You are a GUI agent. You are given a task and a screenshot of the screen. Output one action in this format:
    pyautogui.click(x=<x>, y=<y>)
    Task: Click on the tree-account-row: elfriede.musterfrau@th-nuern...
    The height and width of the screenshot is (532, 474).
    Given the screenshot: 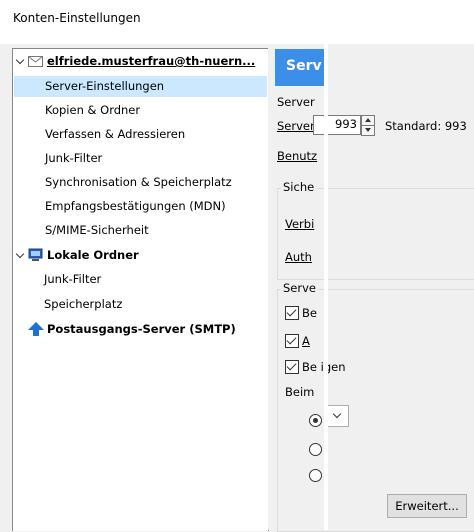 What is the action you would take?
    pyautogui.click(x=139, y=61)
    